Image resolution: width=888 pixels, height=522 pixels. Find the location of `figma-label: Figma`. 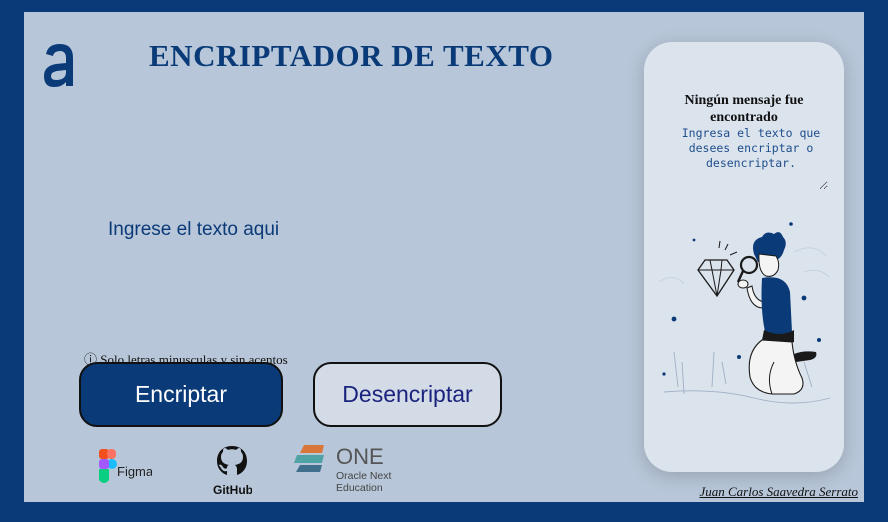

figma-label: Figma is located at coordinates (134, 471).